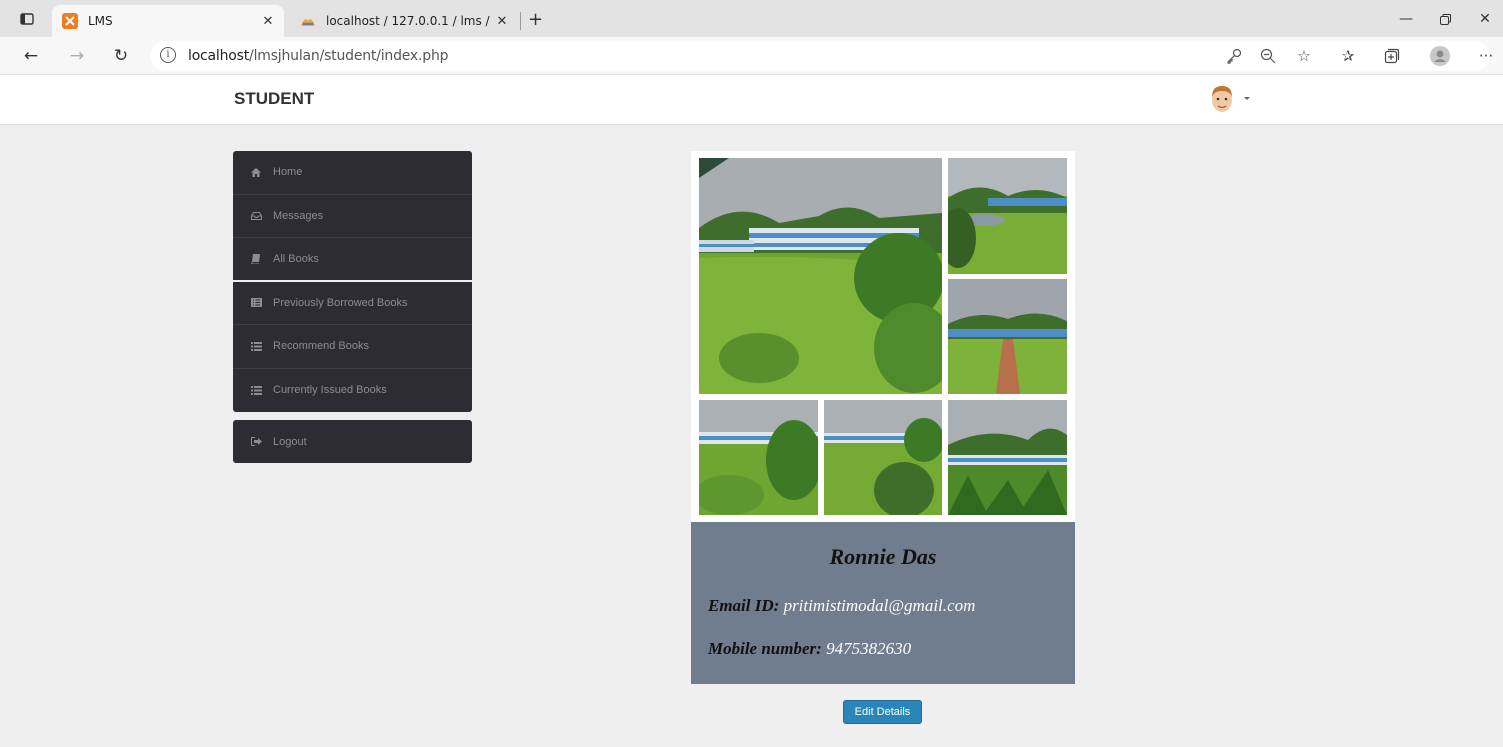 Image resolution: width=1503 pixels, height=747 pixels. I want to click on zoom-out-icon, so click(1268, 56).